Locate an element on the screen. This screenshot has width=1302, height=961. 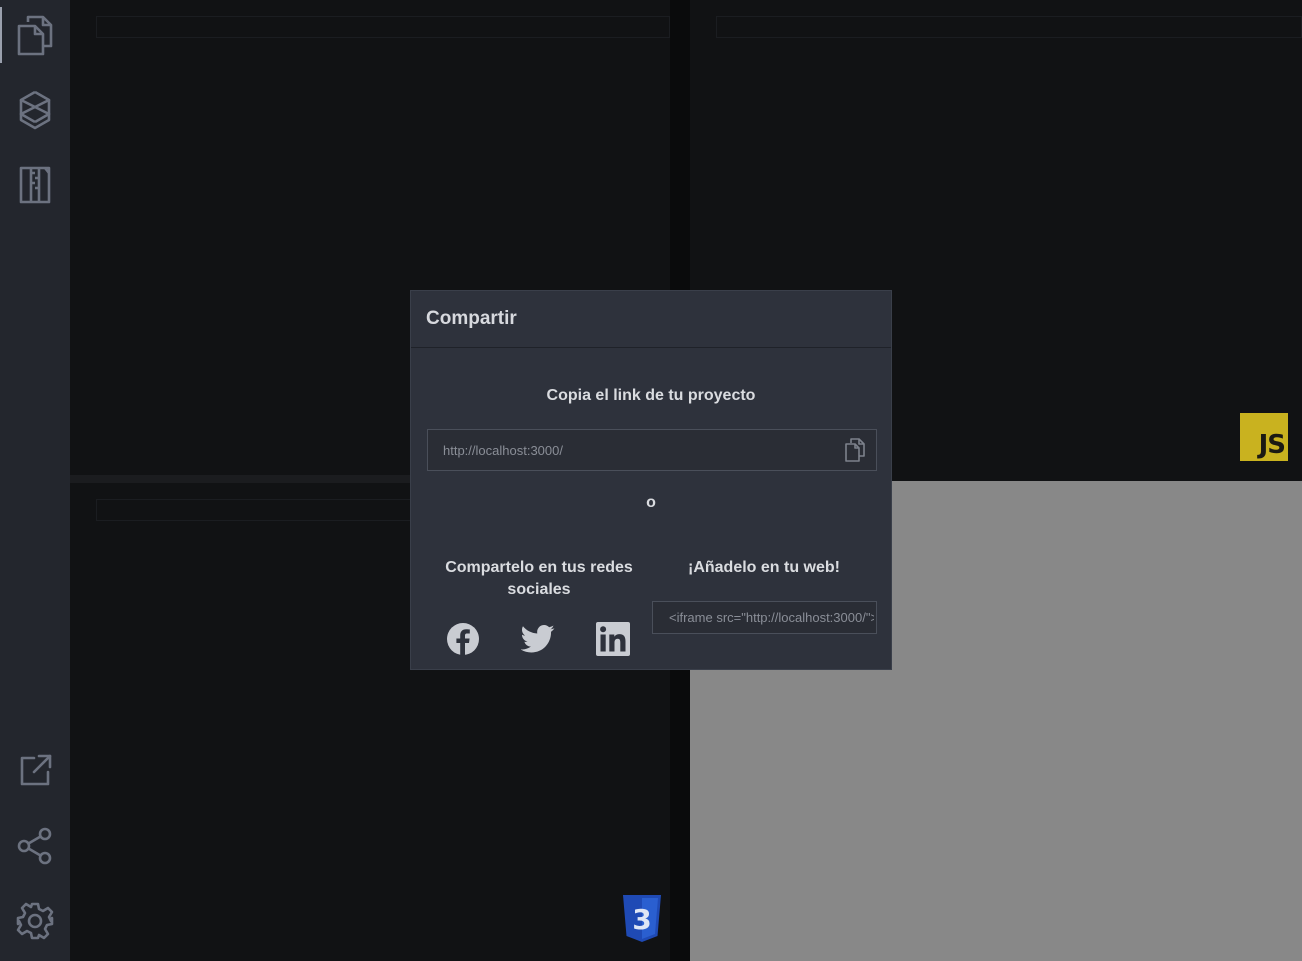
html-editor-tabbar is located at coordinates (383, 27).